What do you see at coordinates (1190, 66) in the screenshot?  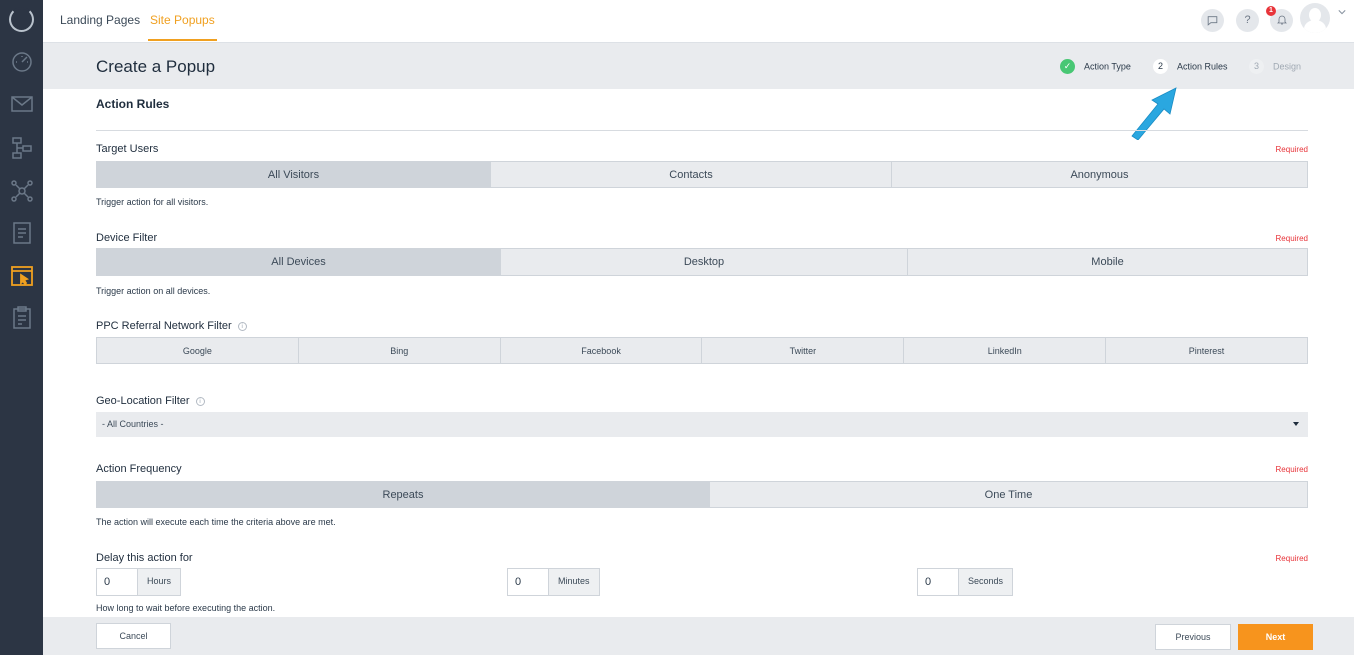 I see `step-action-rules: 2 Action Rules` at bounding box center [1190, 66].